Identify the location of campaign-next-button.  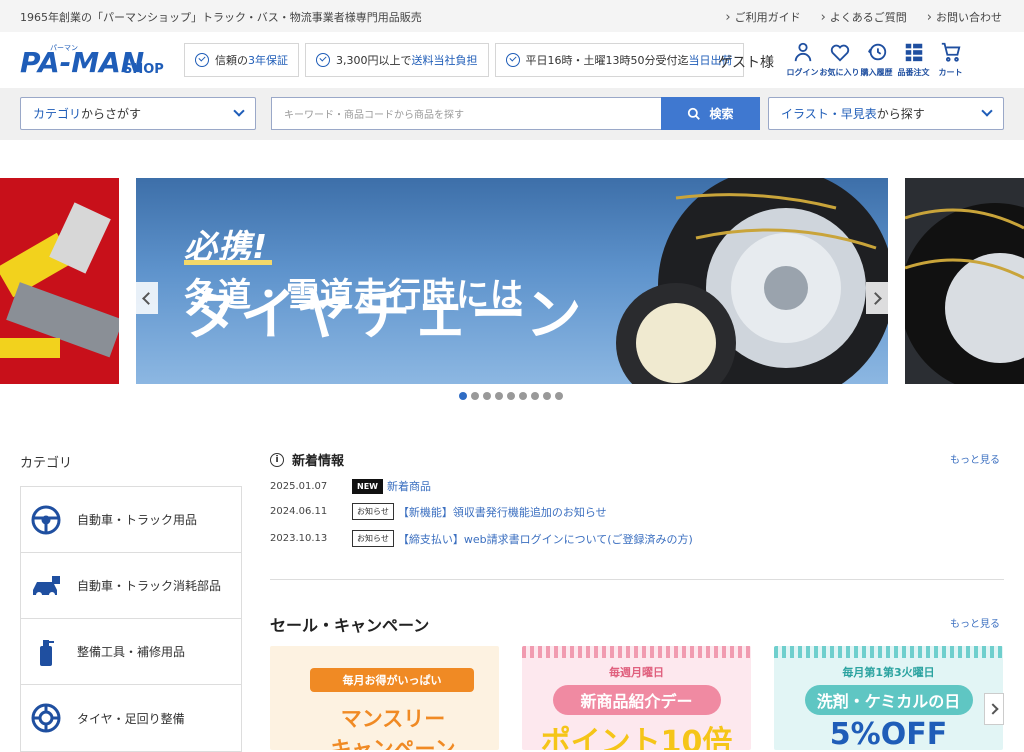
(994, 709).